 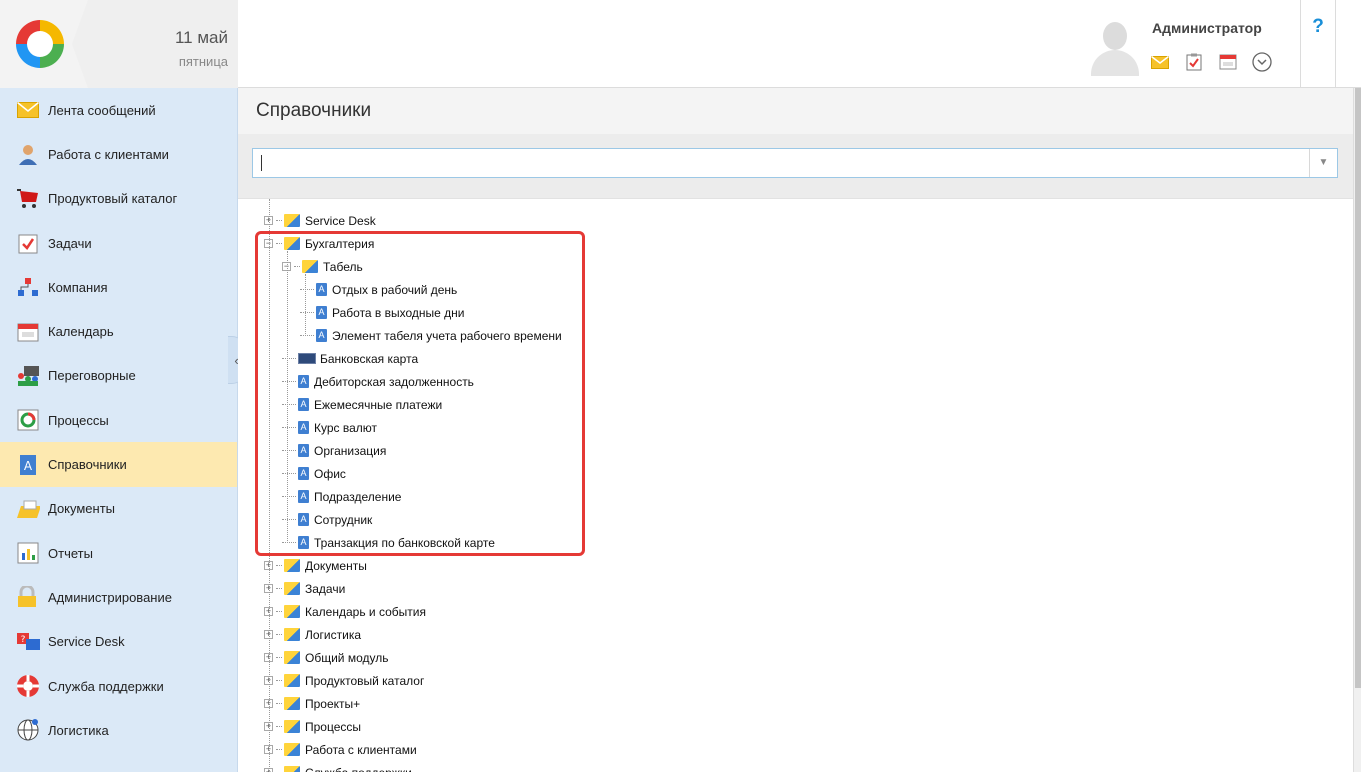 What do you see at coordinates (78, 420) in the screenshot?
I see `sidebar-item-label: Процессы` at bounding box center [78, 420].